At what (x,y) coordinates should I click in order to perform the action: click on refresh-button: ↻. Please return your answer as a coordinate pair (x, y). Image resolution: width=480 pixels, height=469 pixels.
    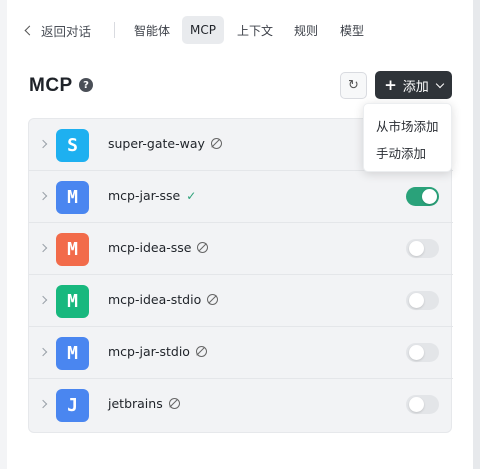
    Looking at the image, I should click on (353, 85).